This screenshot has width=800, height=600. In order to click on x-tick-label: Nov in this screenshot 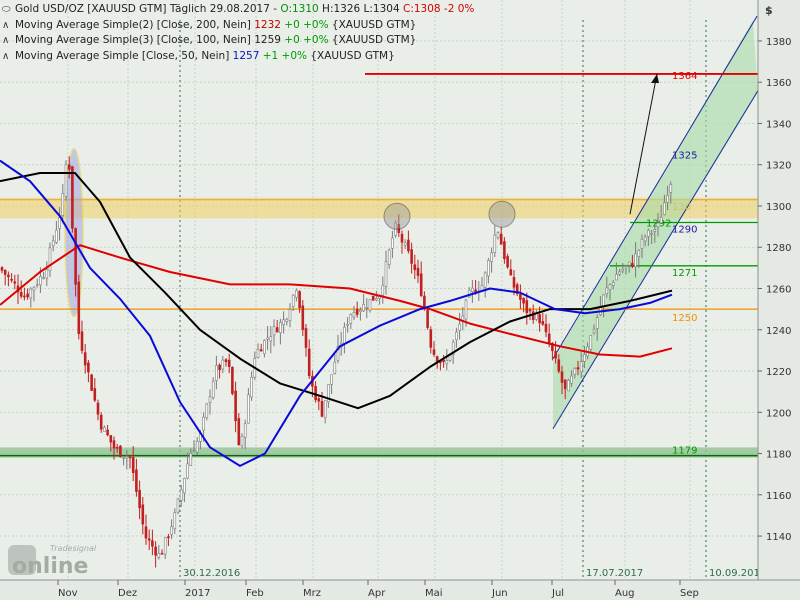, I will do `click(68, 593)`.